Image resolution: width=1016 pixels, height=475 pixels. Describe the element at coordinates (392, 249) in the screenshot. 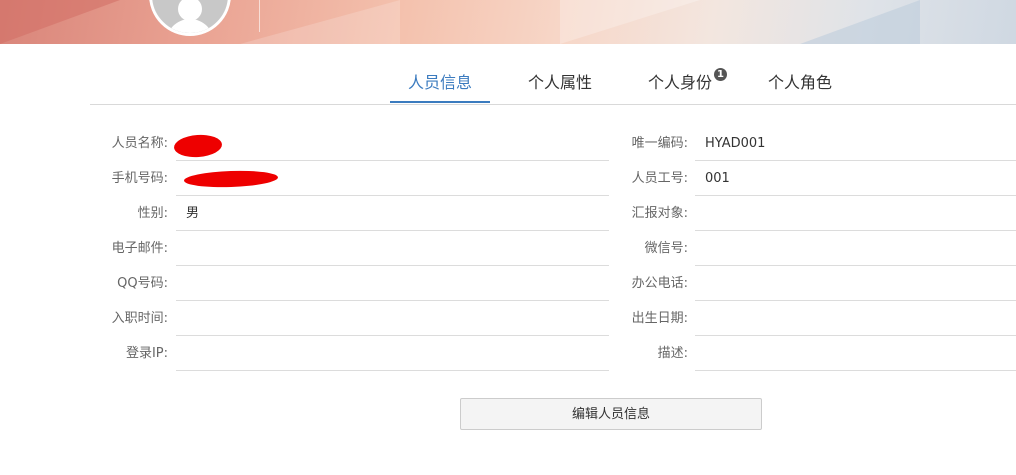

I see `field-value-email` at that location.